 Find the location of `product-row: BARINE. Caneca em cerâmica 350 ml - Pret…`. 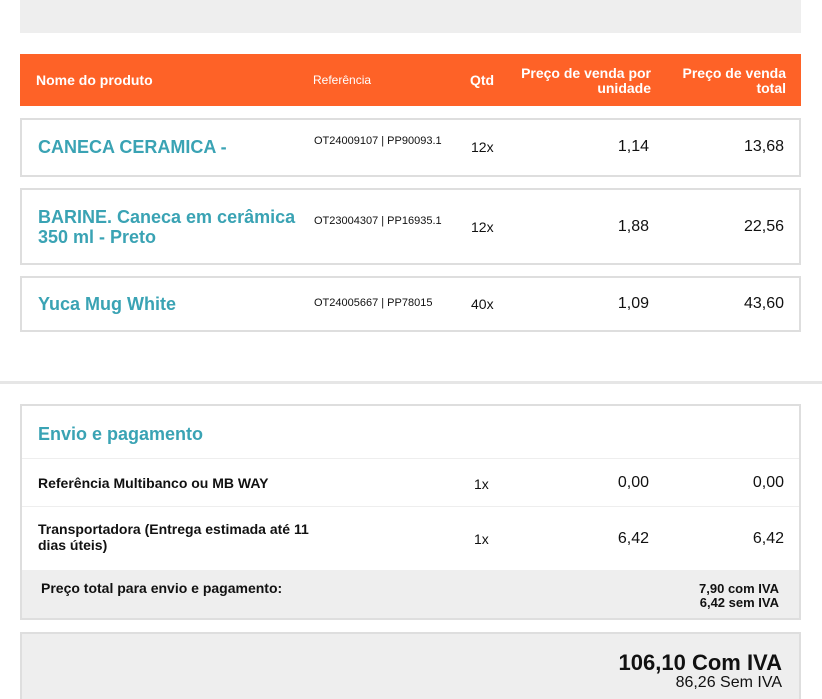

product-row: BARINE. Caneca em cerâmica 350 ml - Pret… is located at coordinates (410, 226).